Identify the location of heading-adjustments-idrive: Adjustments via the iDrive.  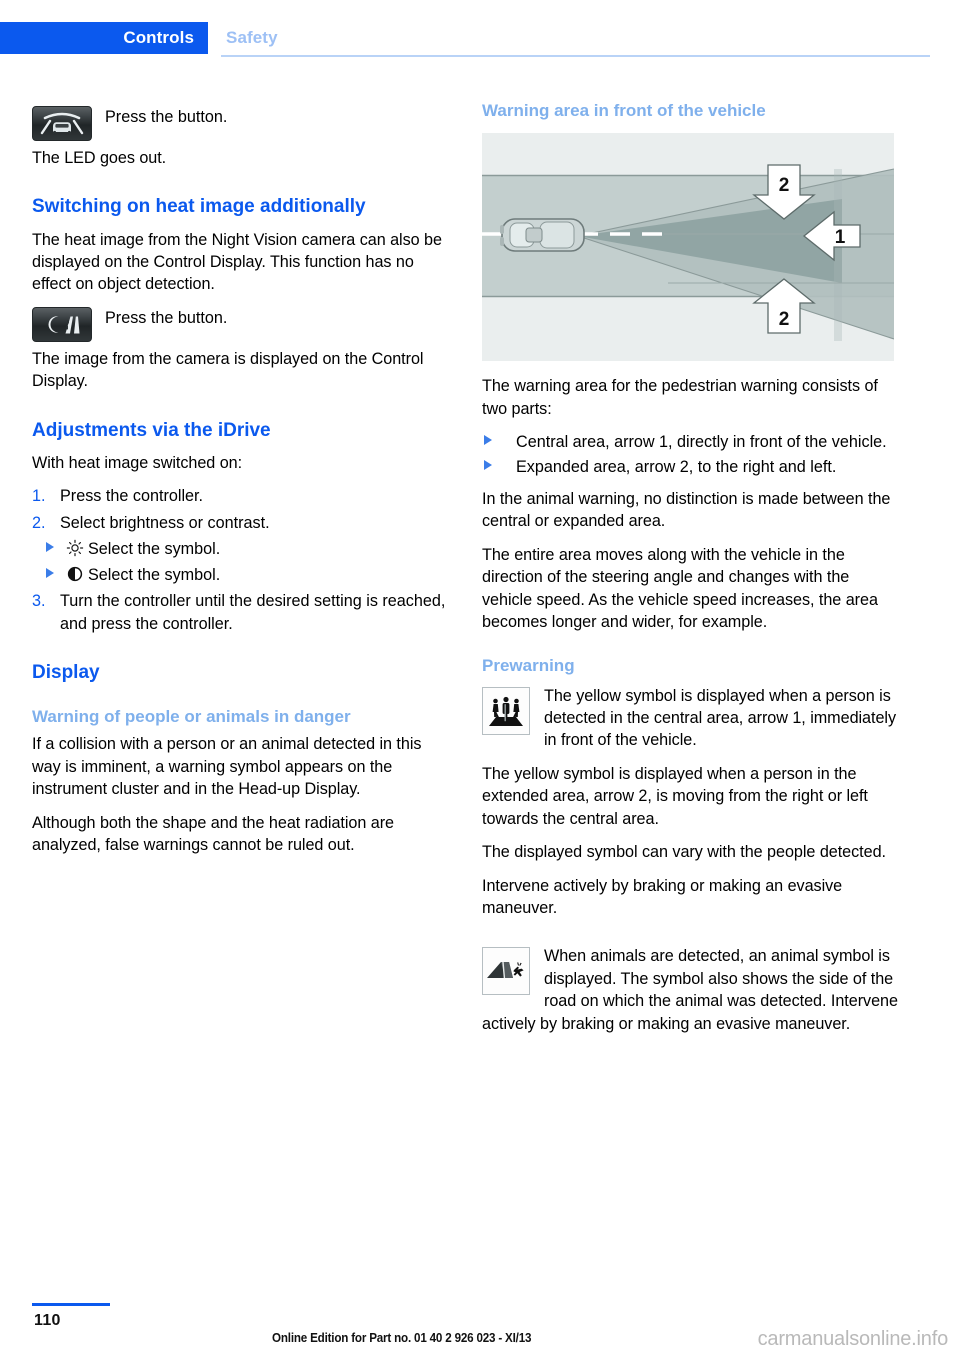
(151, 430).